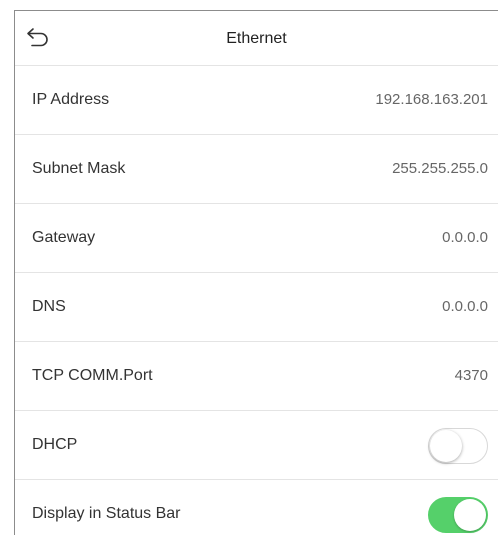 The image size is (498, 535). Describe the element at coordinates (106, 513) in the screenshot. I see `setting-label: Display in Status Bar` at that location.